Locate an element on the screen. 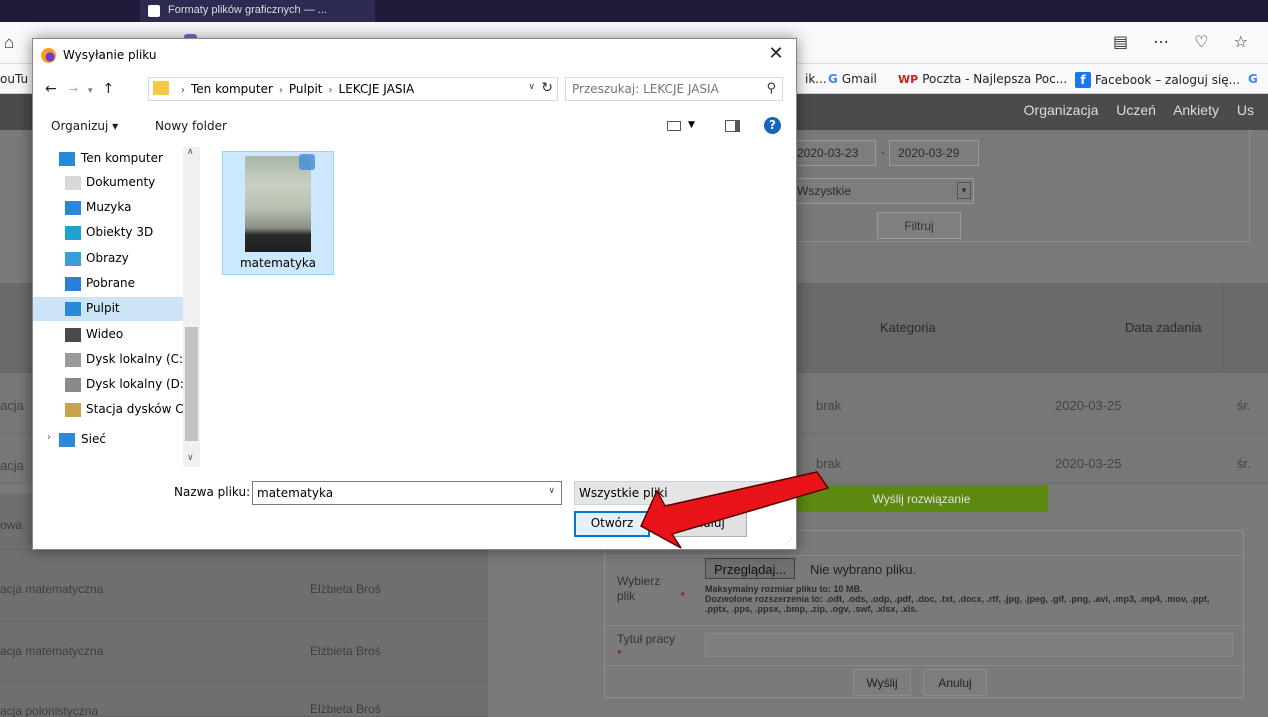  recent-locations-icon: ▾ is located at coordinates (90, 91).